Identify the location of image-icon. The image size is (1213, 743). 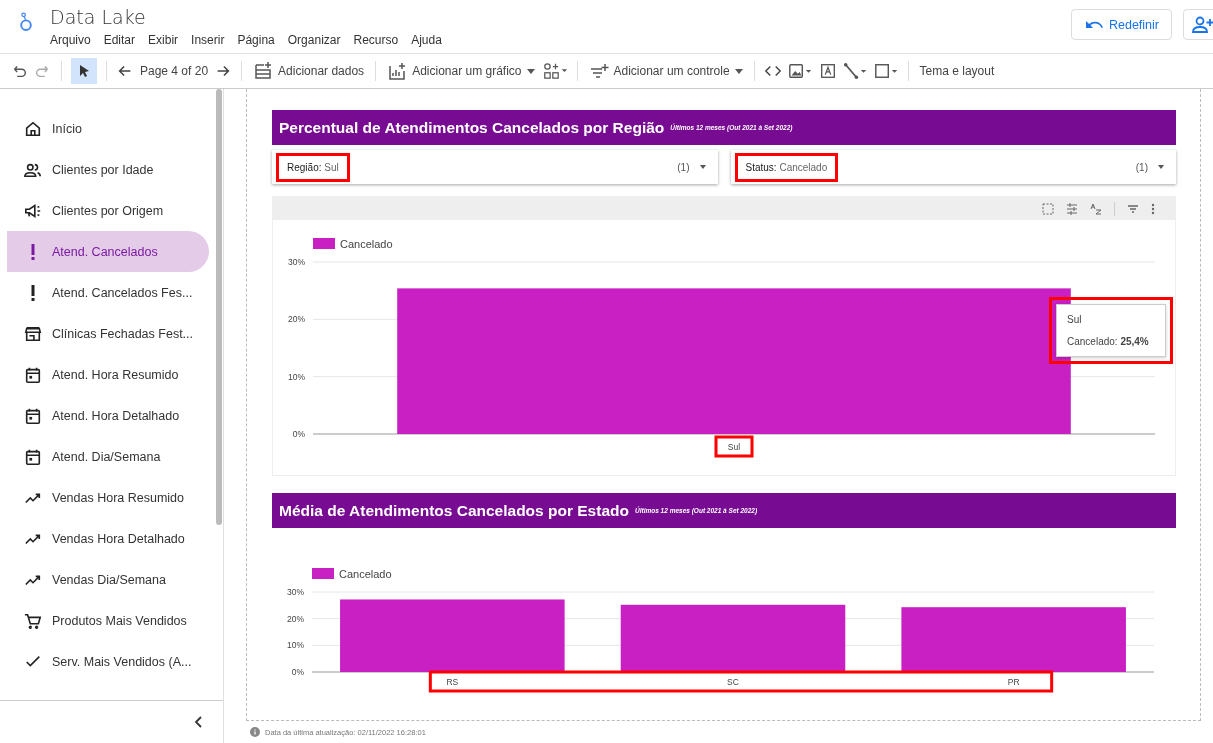
(800, 71).